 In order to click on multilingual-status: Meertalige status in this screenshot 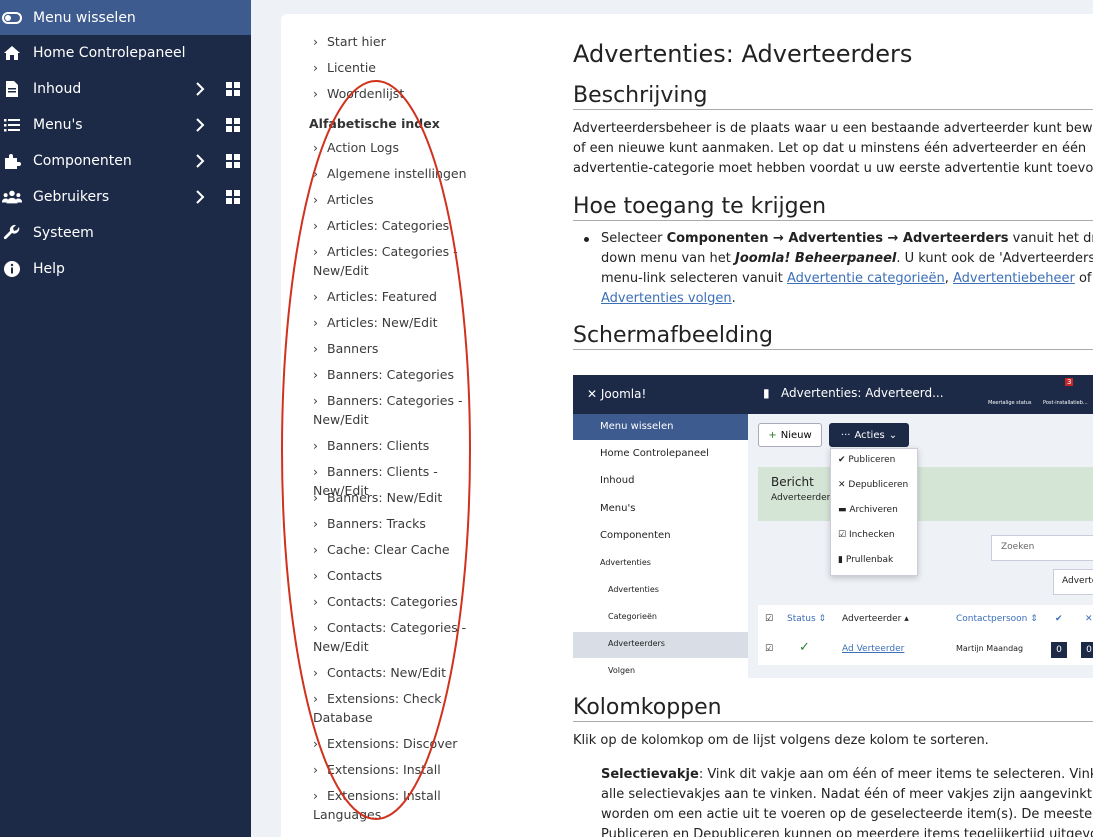, I will do `click(1010, 403)`.